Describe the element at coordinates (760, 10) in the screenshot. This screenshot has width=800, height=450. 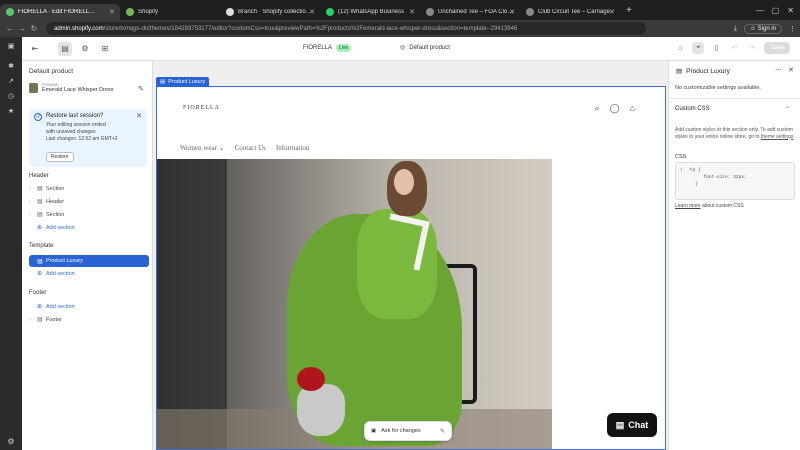
I see `minimize-icon: —` at that location.